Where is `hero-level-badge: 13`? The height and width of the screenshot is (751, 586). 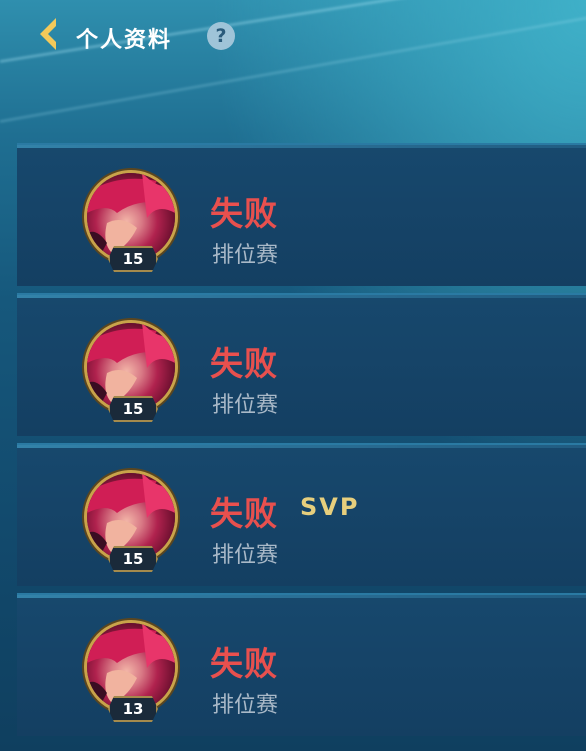
hero-level-badge: 13 is located at coordinates (133, 709).